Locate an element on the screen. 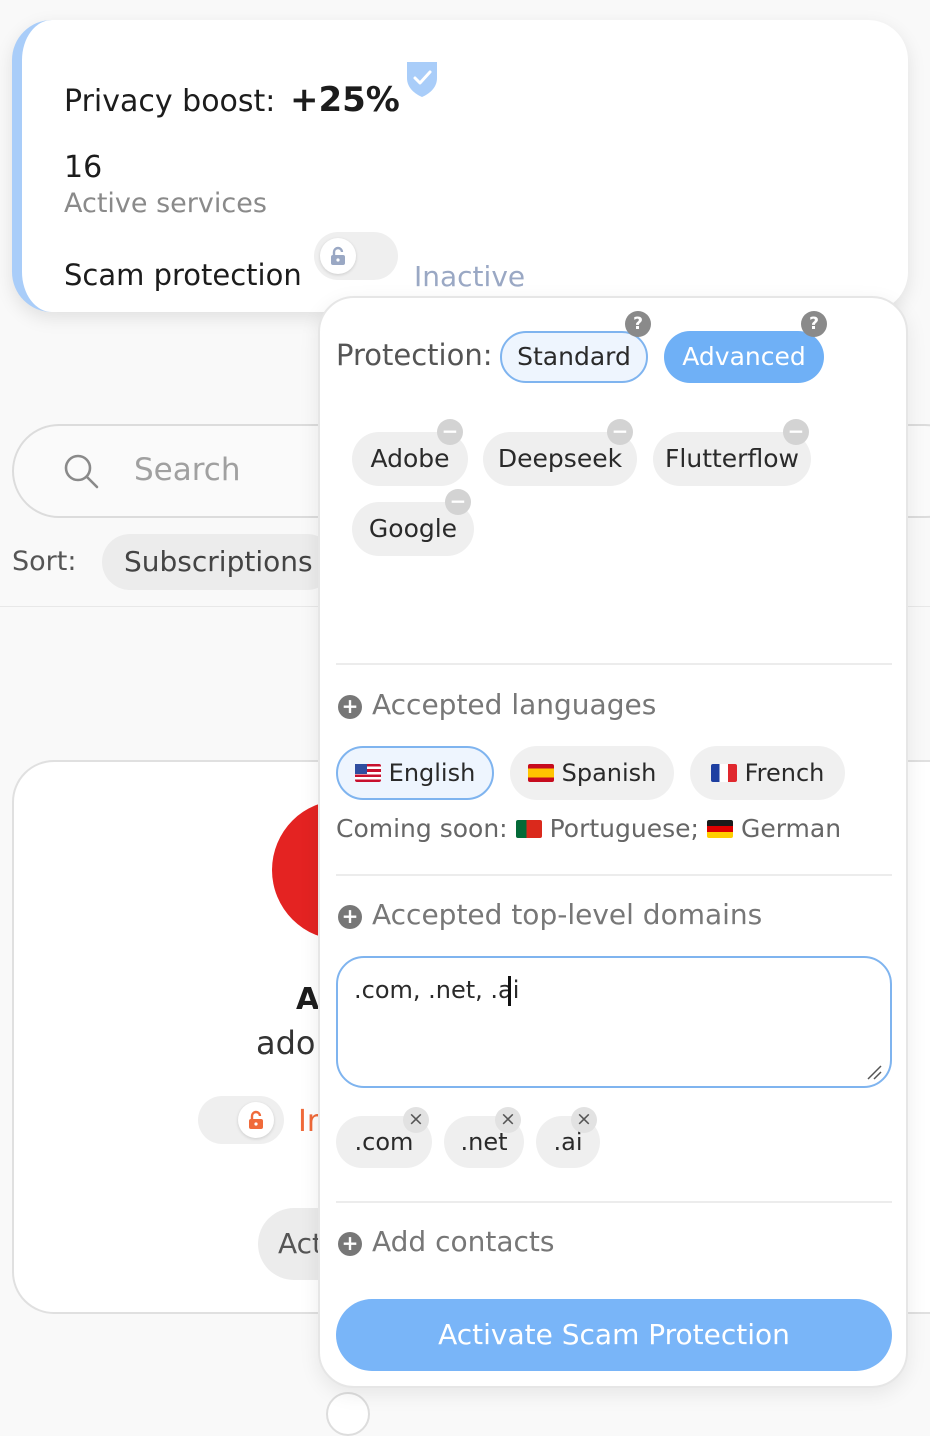 The height and width of the screenshot is (1436, 930). scam-protection-label: Scam protection is located at coordinates (183, 275).